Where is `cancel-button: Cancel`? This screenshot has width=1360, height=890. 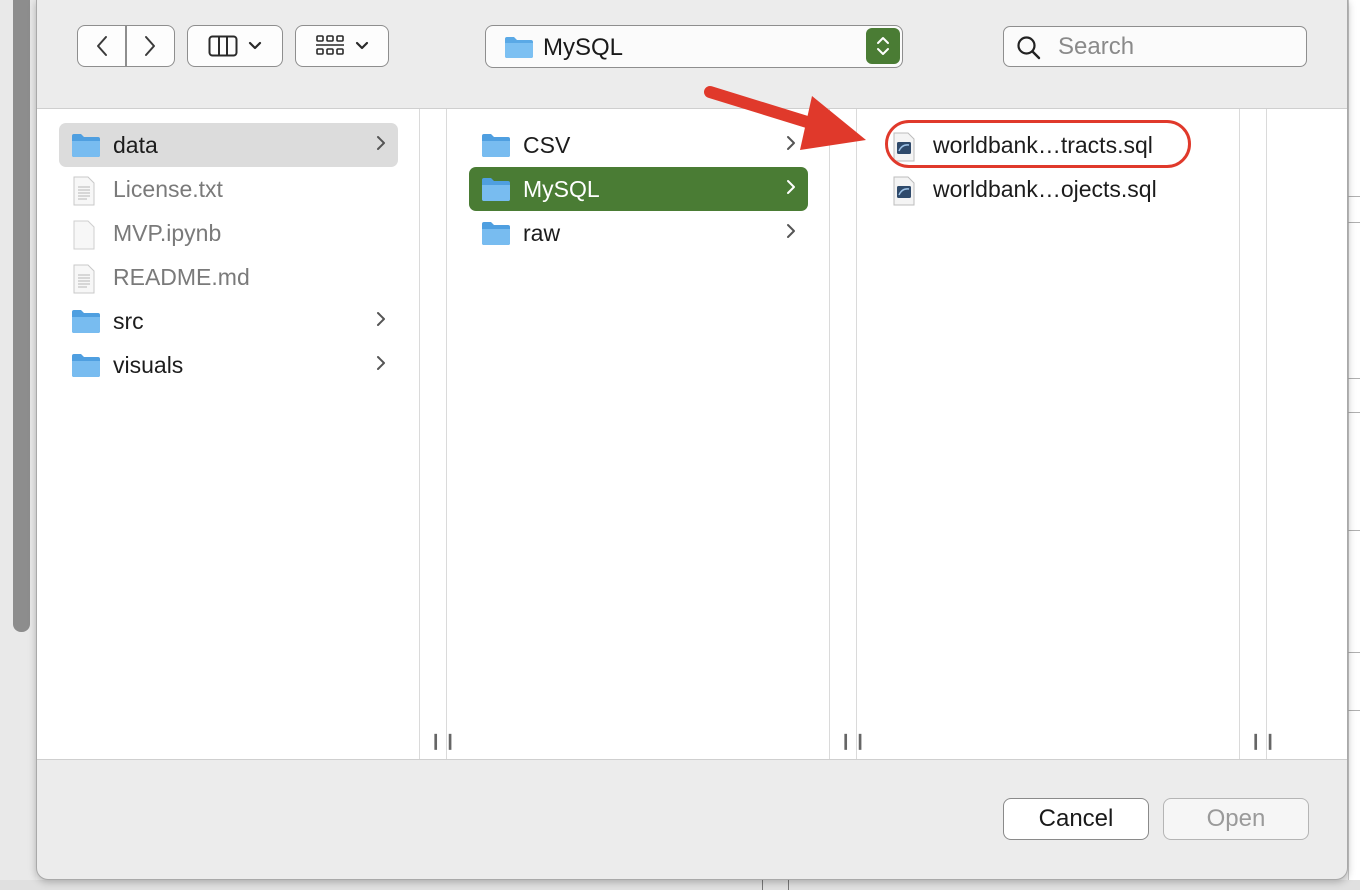 cancel-button: Cancel is located at coordinates (1076, 819).